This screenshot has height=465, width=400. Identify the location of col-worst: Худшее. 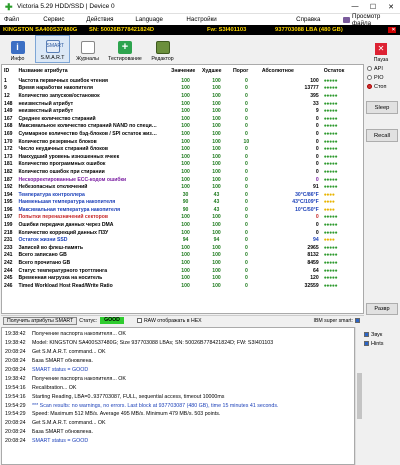
(215, 71).